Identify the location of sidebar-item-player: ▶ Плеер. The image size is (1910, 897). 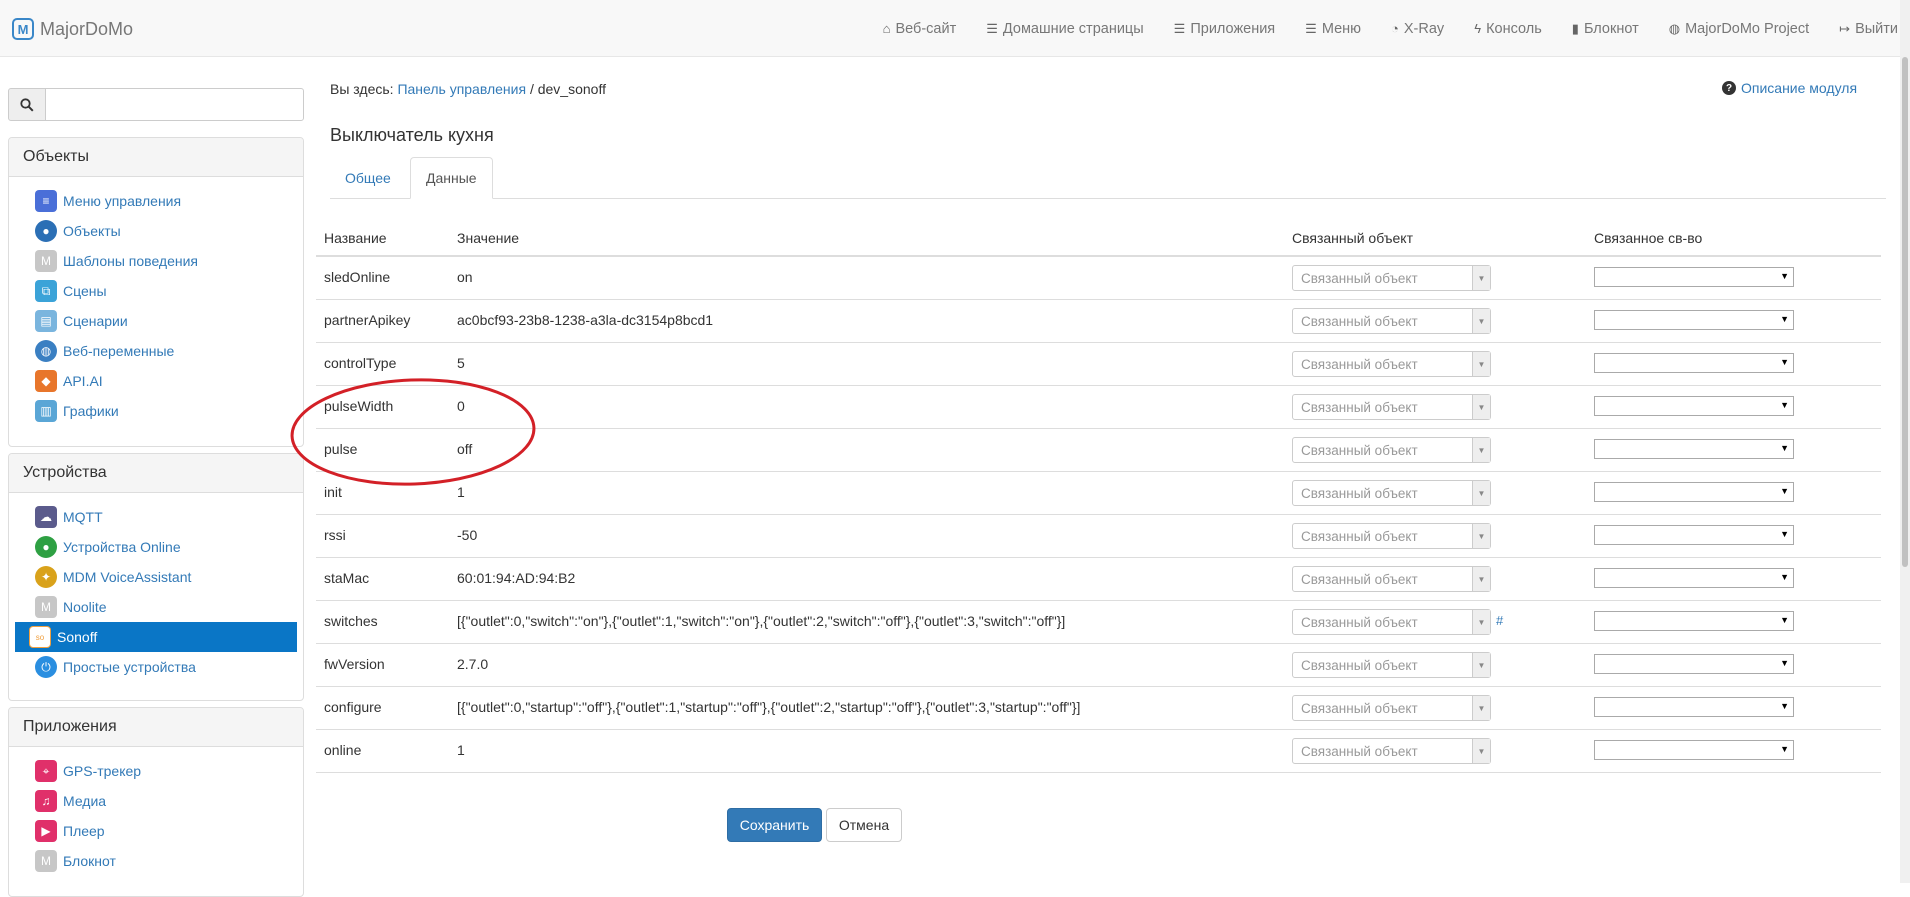
(156, 831).